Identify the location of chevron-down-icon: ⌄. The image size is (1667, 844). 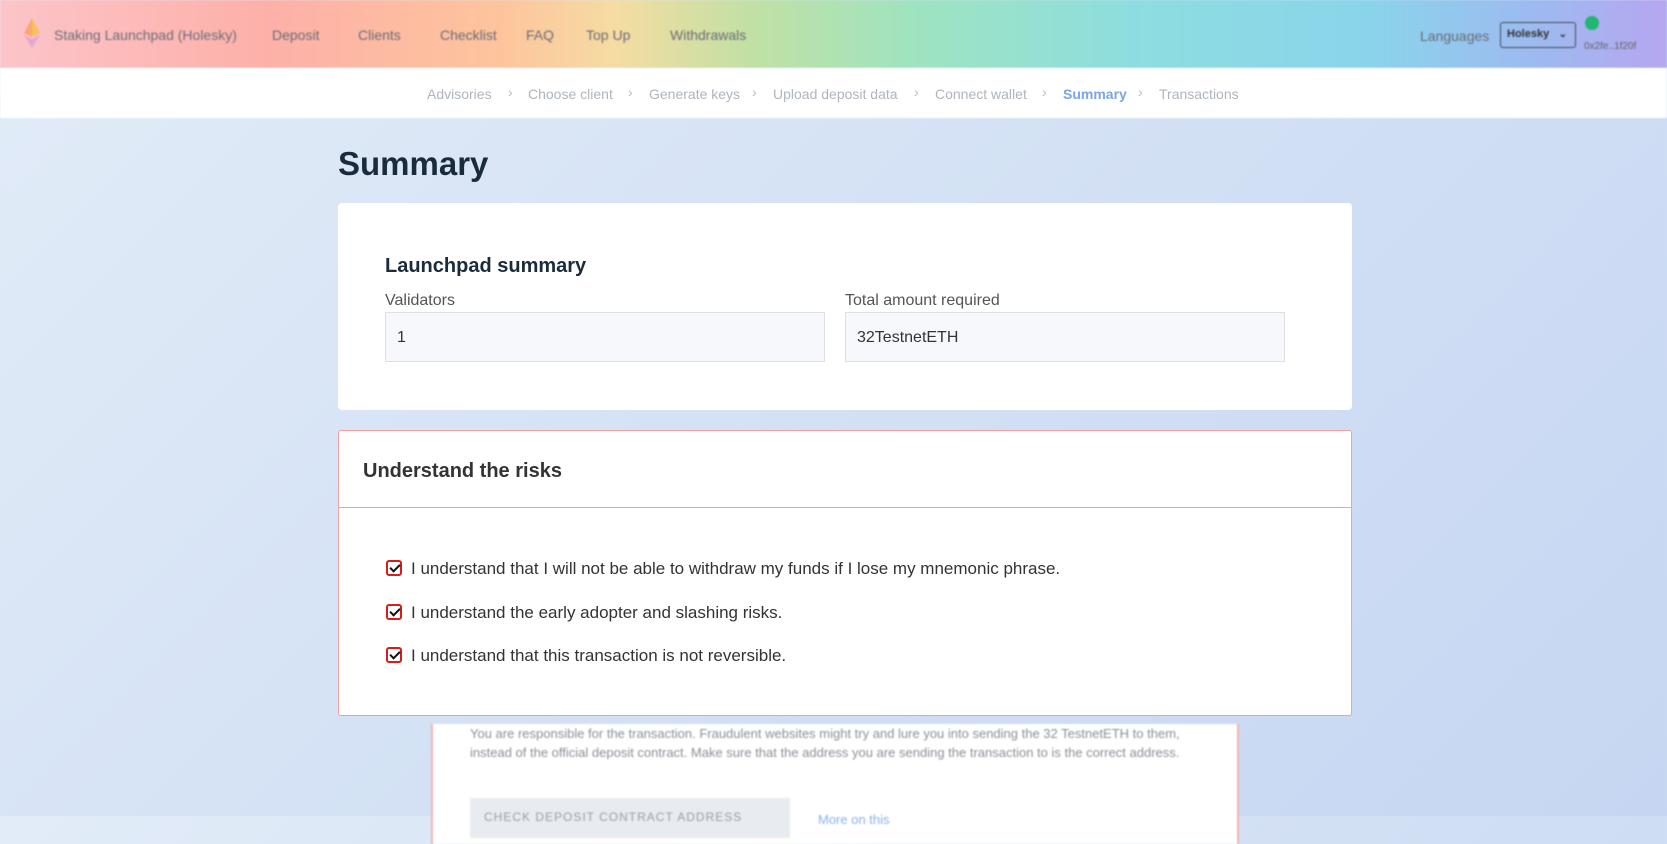
(1562, 34).